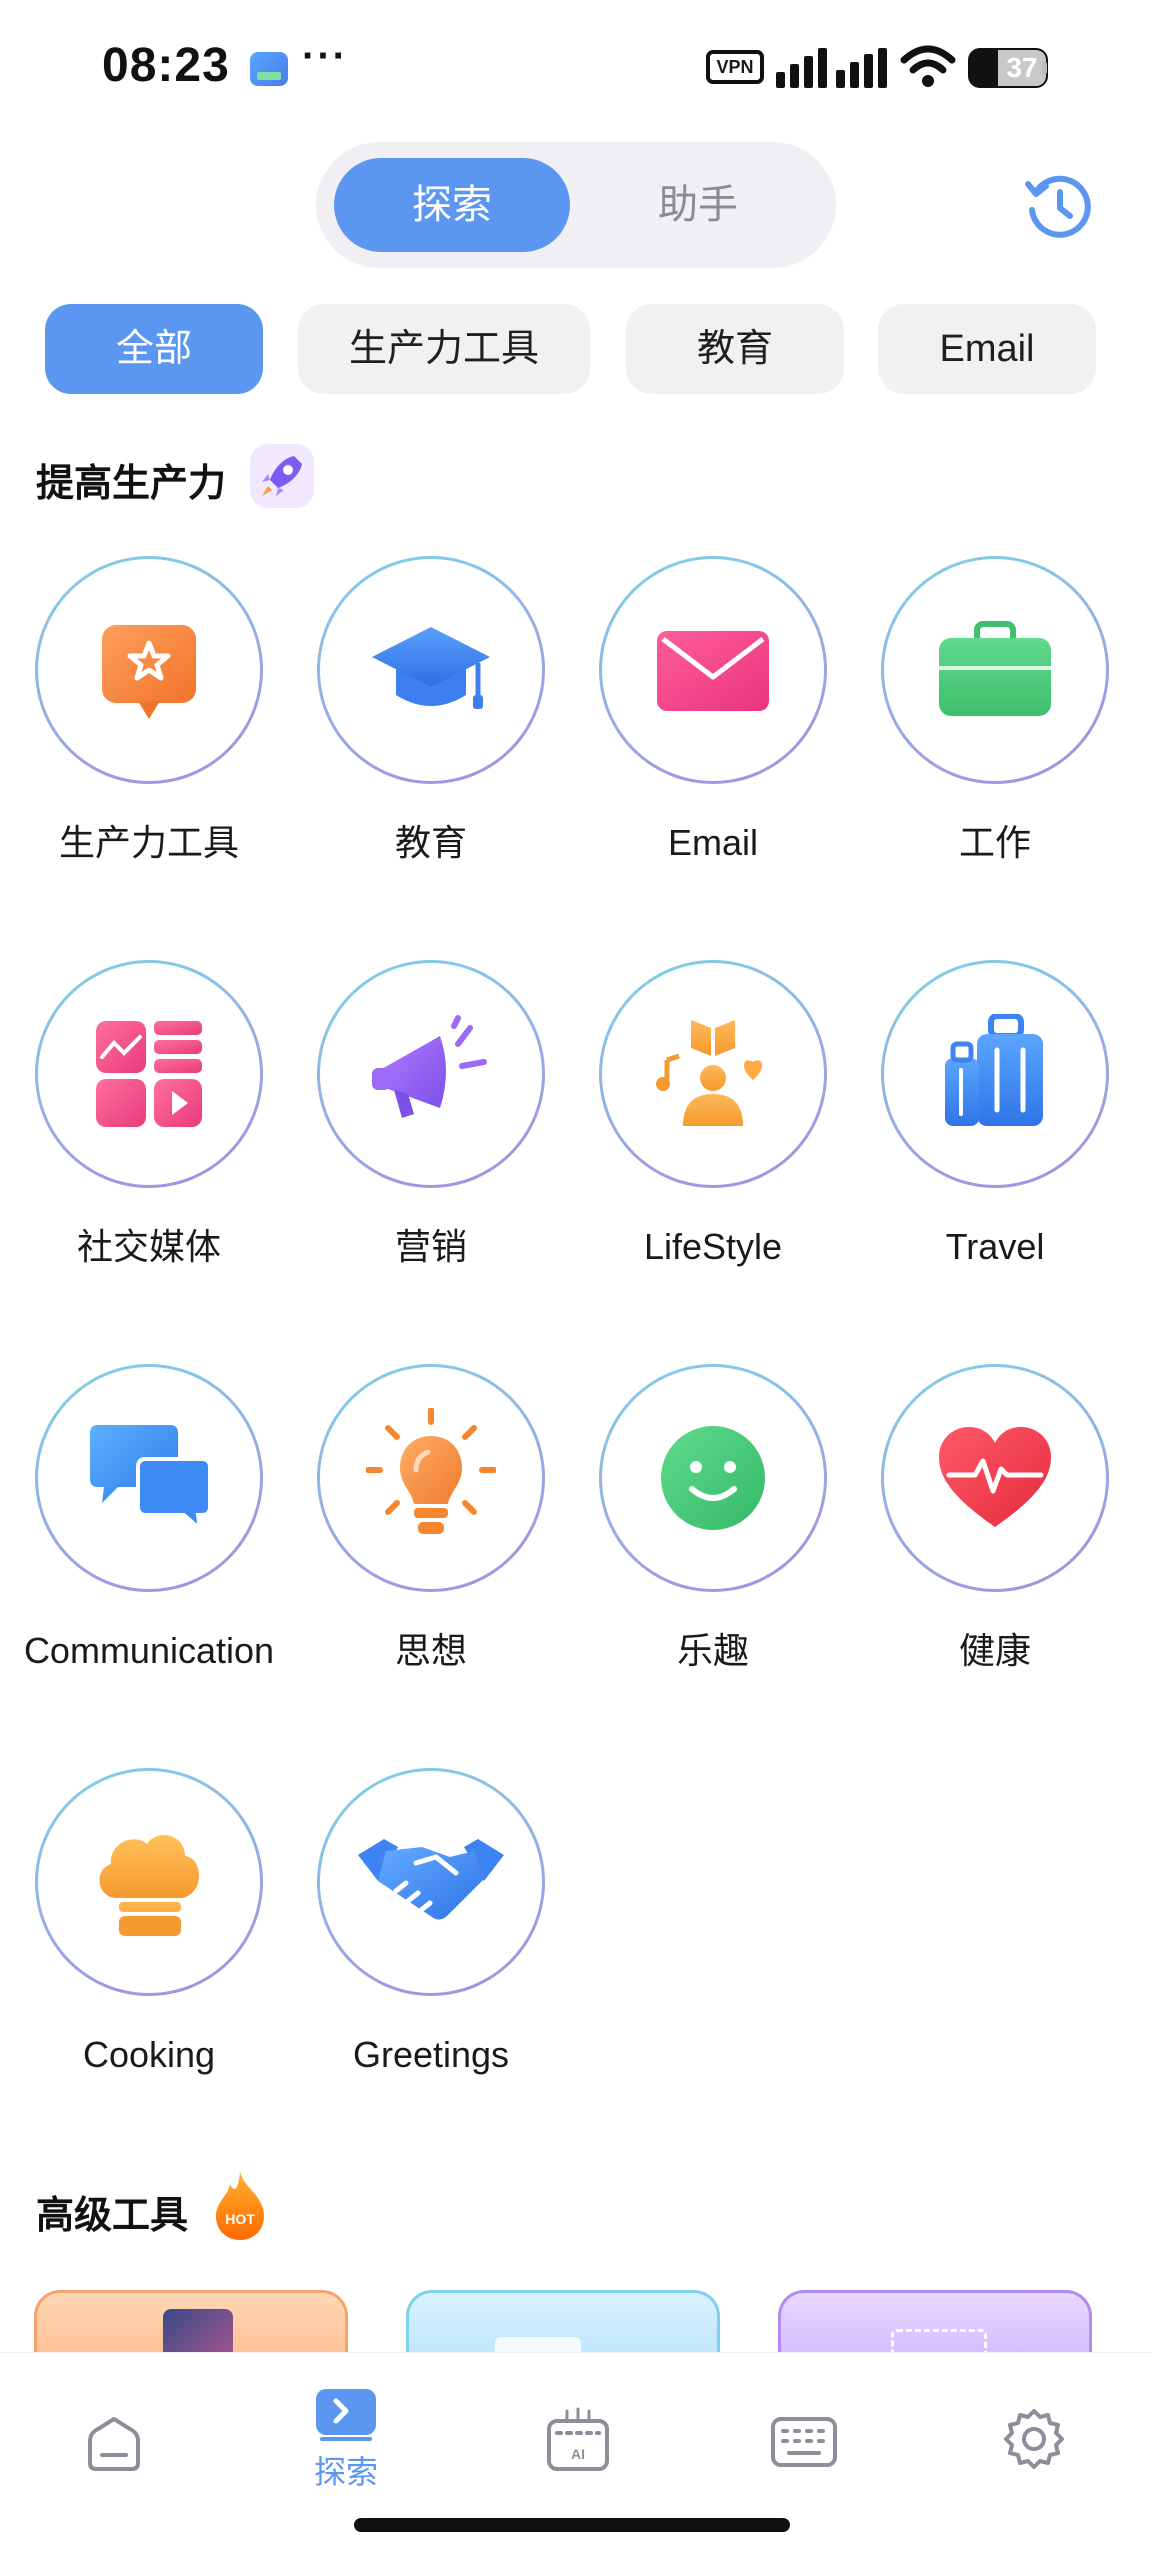  I want to click on section-title-advanced: 高级工具, so click(112, 2216).